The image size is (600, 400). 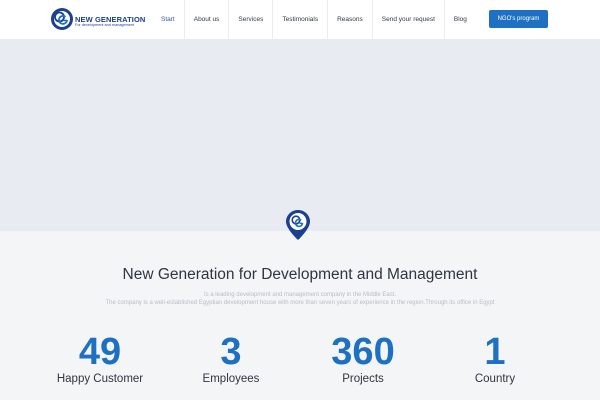 I want to click on stat-label: Projects, so click(x=363, y=379).